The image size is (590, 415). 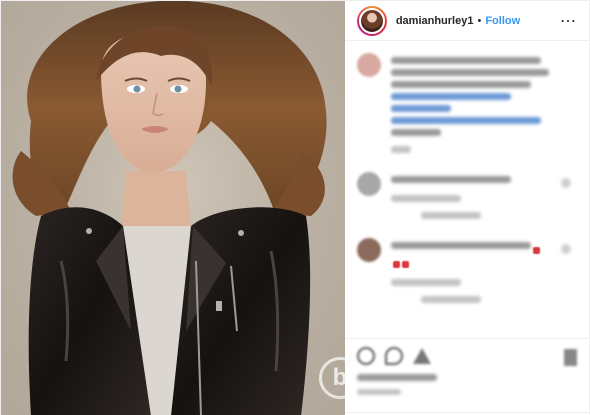 What do you see at coordinates (568, 21) in the screenshot?
I see `more-options-icon: ⋯` at bounding box center [568, 21].